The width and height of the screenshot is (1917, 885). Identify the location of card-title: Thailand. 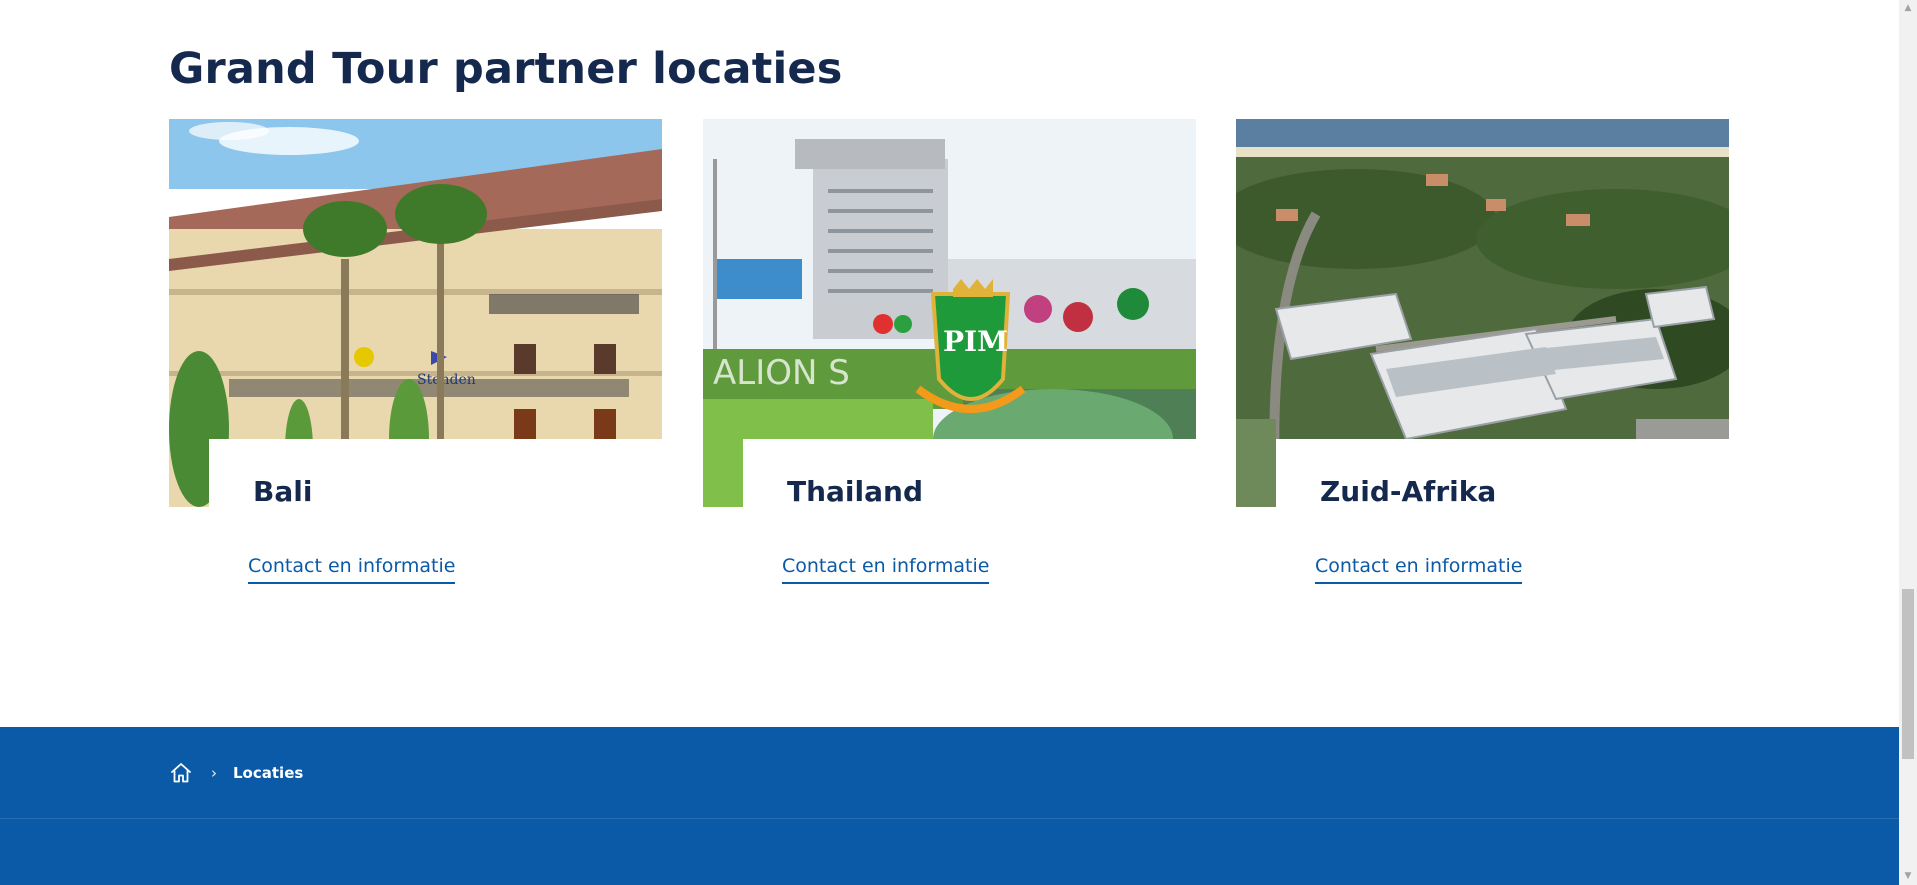
(855, 491).